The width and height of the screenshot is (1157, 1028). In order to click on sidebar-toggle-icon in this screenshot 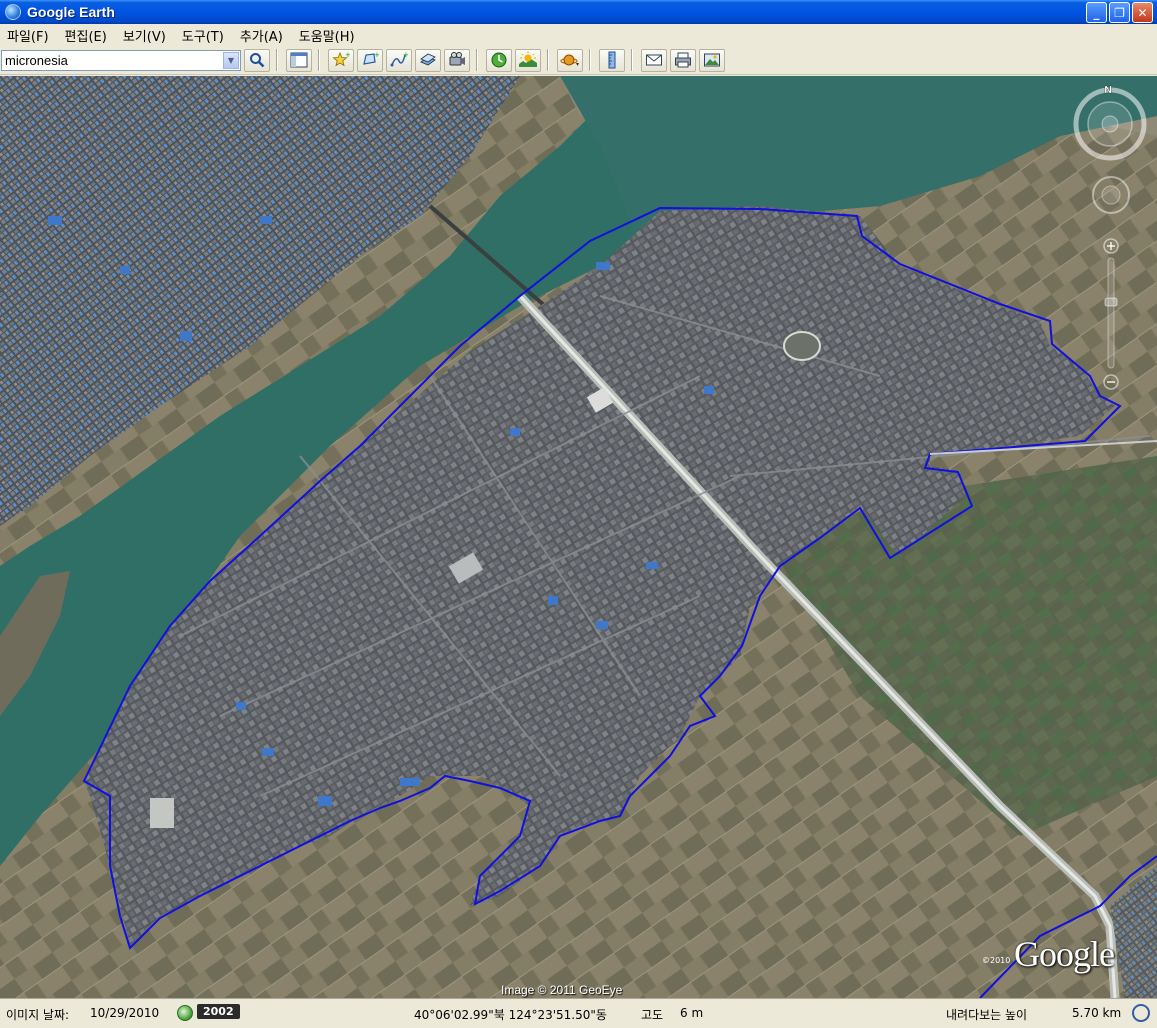, I will do `click(299, 60)`.